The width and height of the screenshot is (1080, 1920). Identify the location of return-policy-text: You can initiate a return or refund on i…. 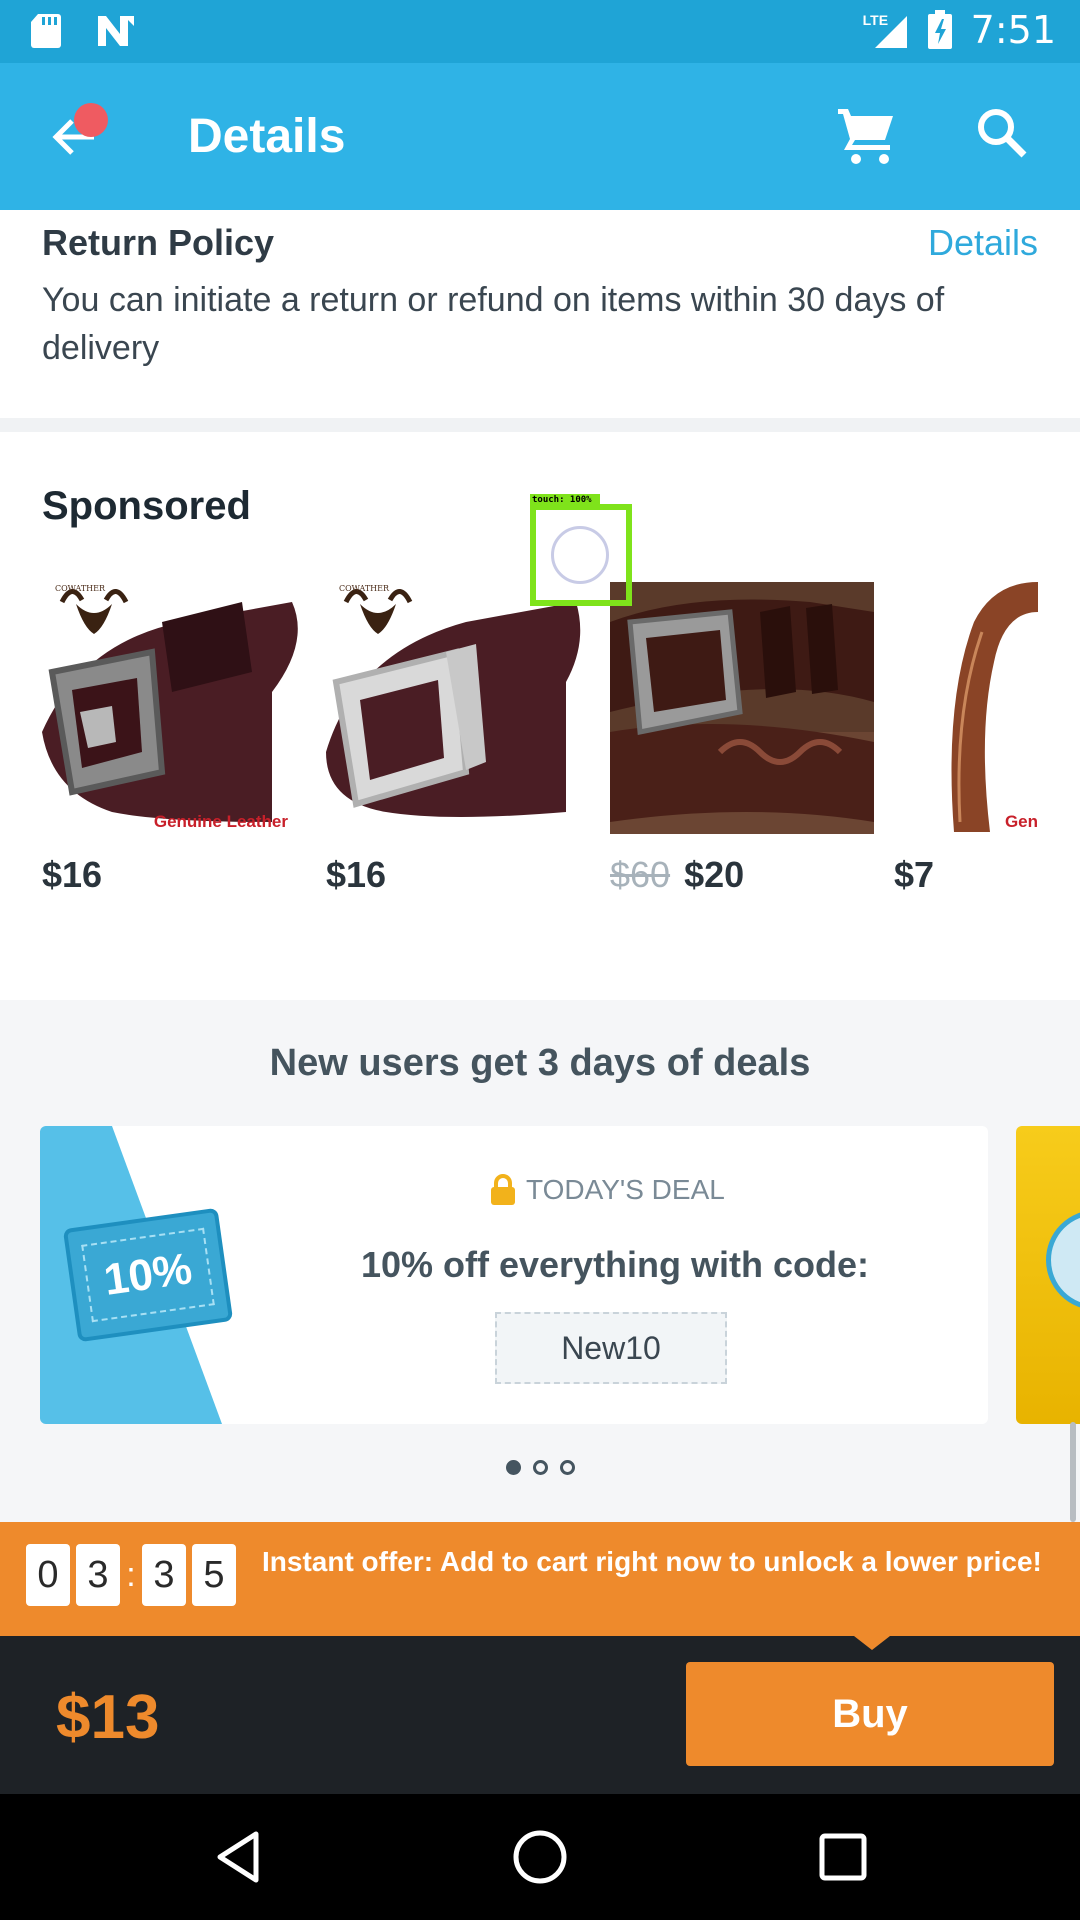
(493, 324).